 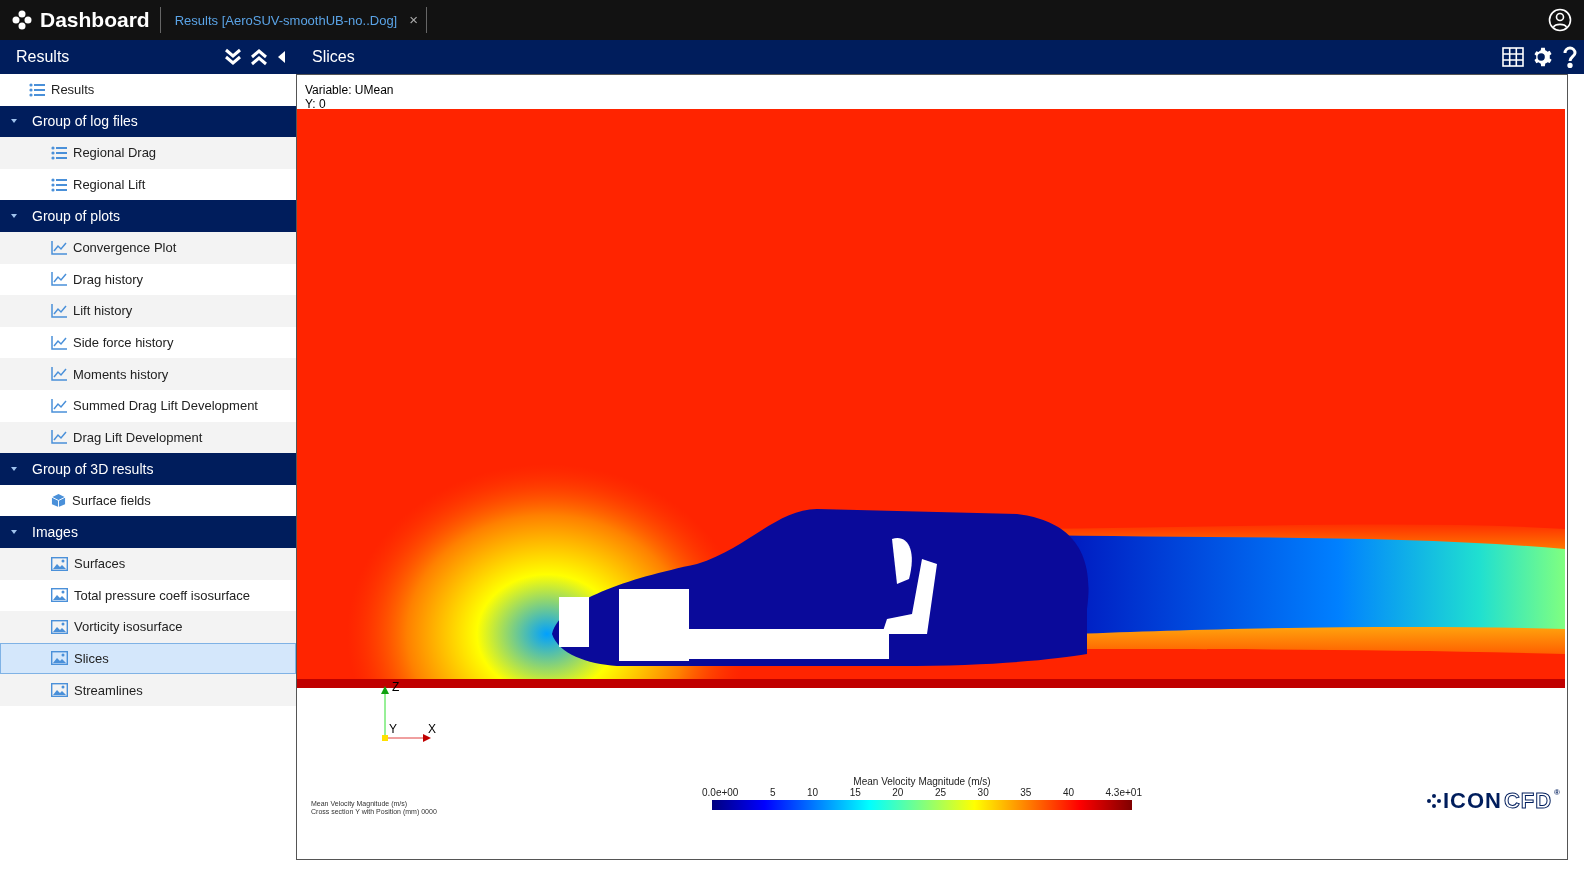 I want to click on item-label: Surface fields, so click(x=111, y=500).